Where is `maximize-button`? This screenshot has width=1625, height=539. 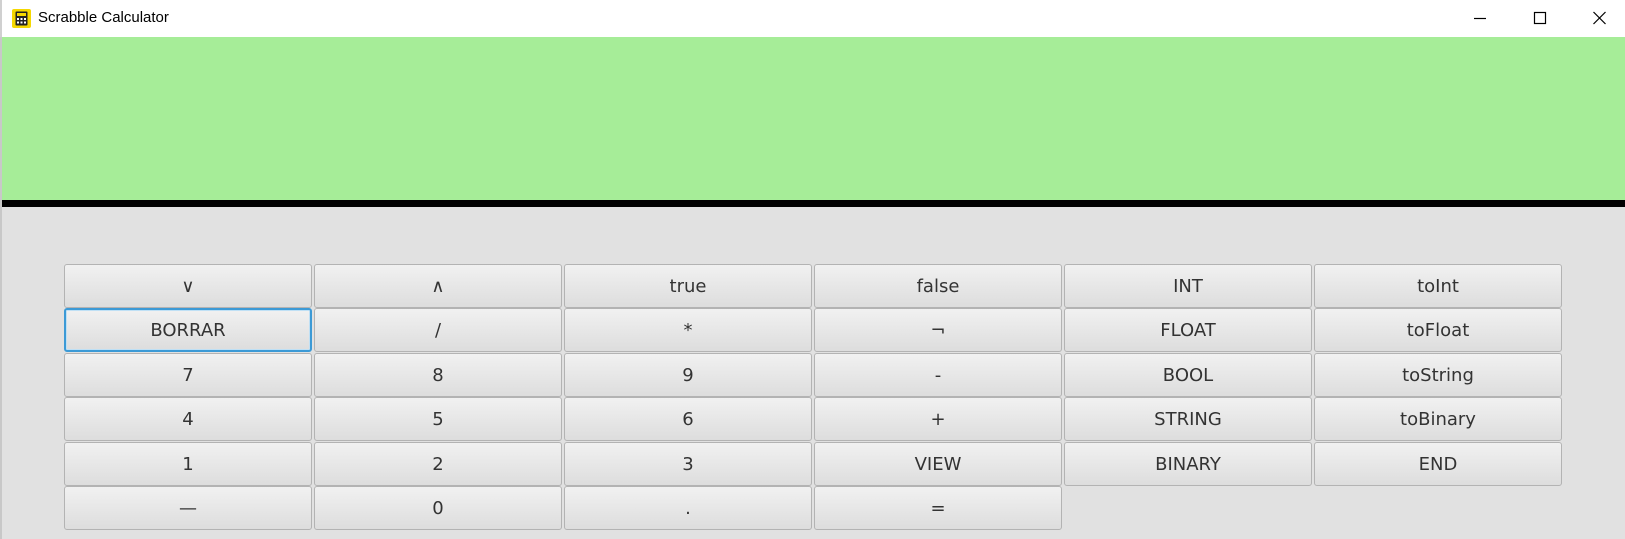 maximize-button is located at coordinates (1540, 18).